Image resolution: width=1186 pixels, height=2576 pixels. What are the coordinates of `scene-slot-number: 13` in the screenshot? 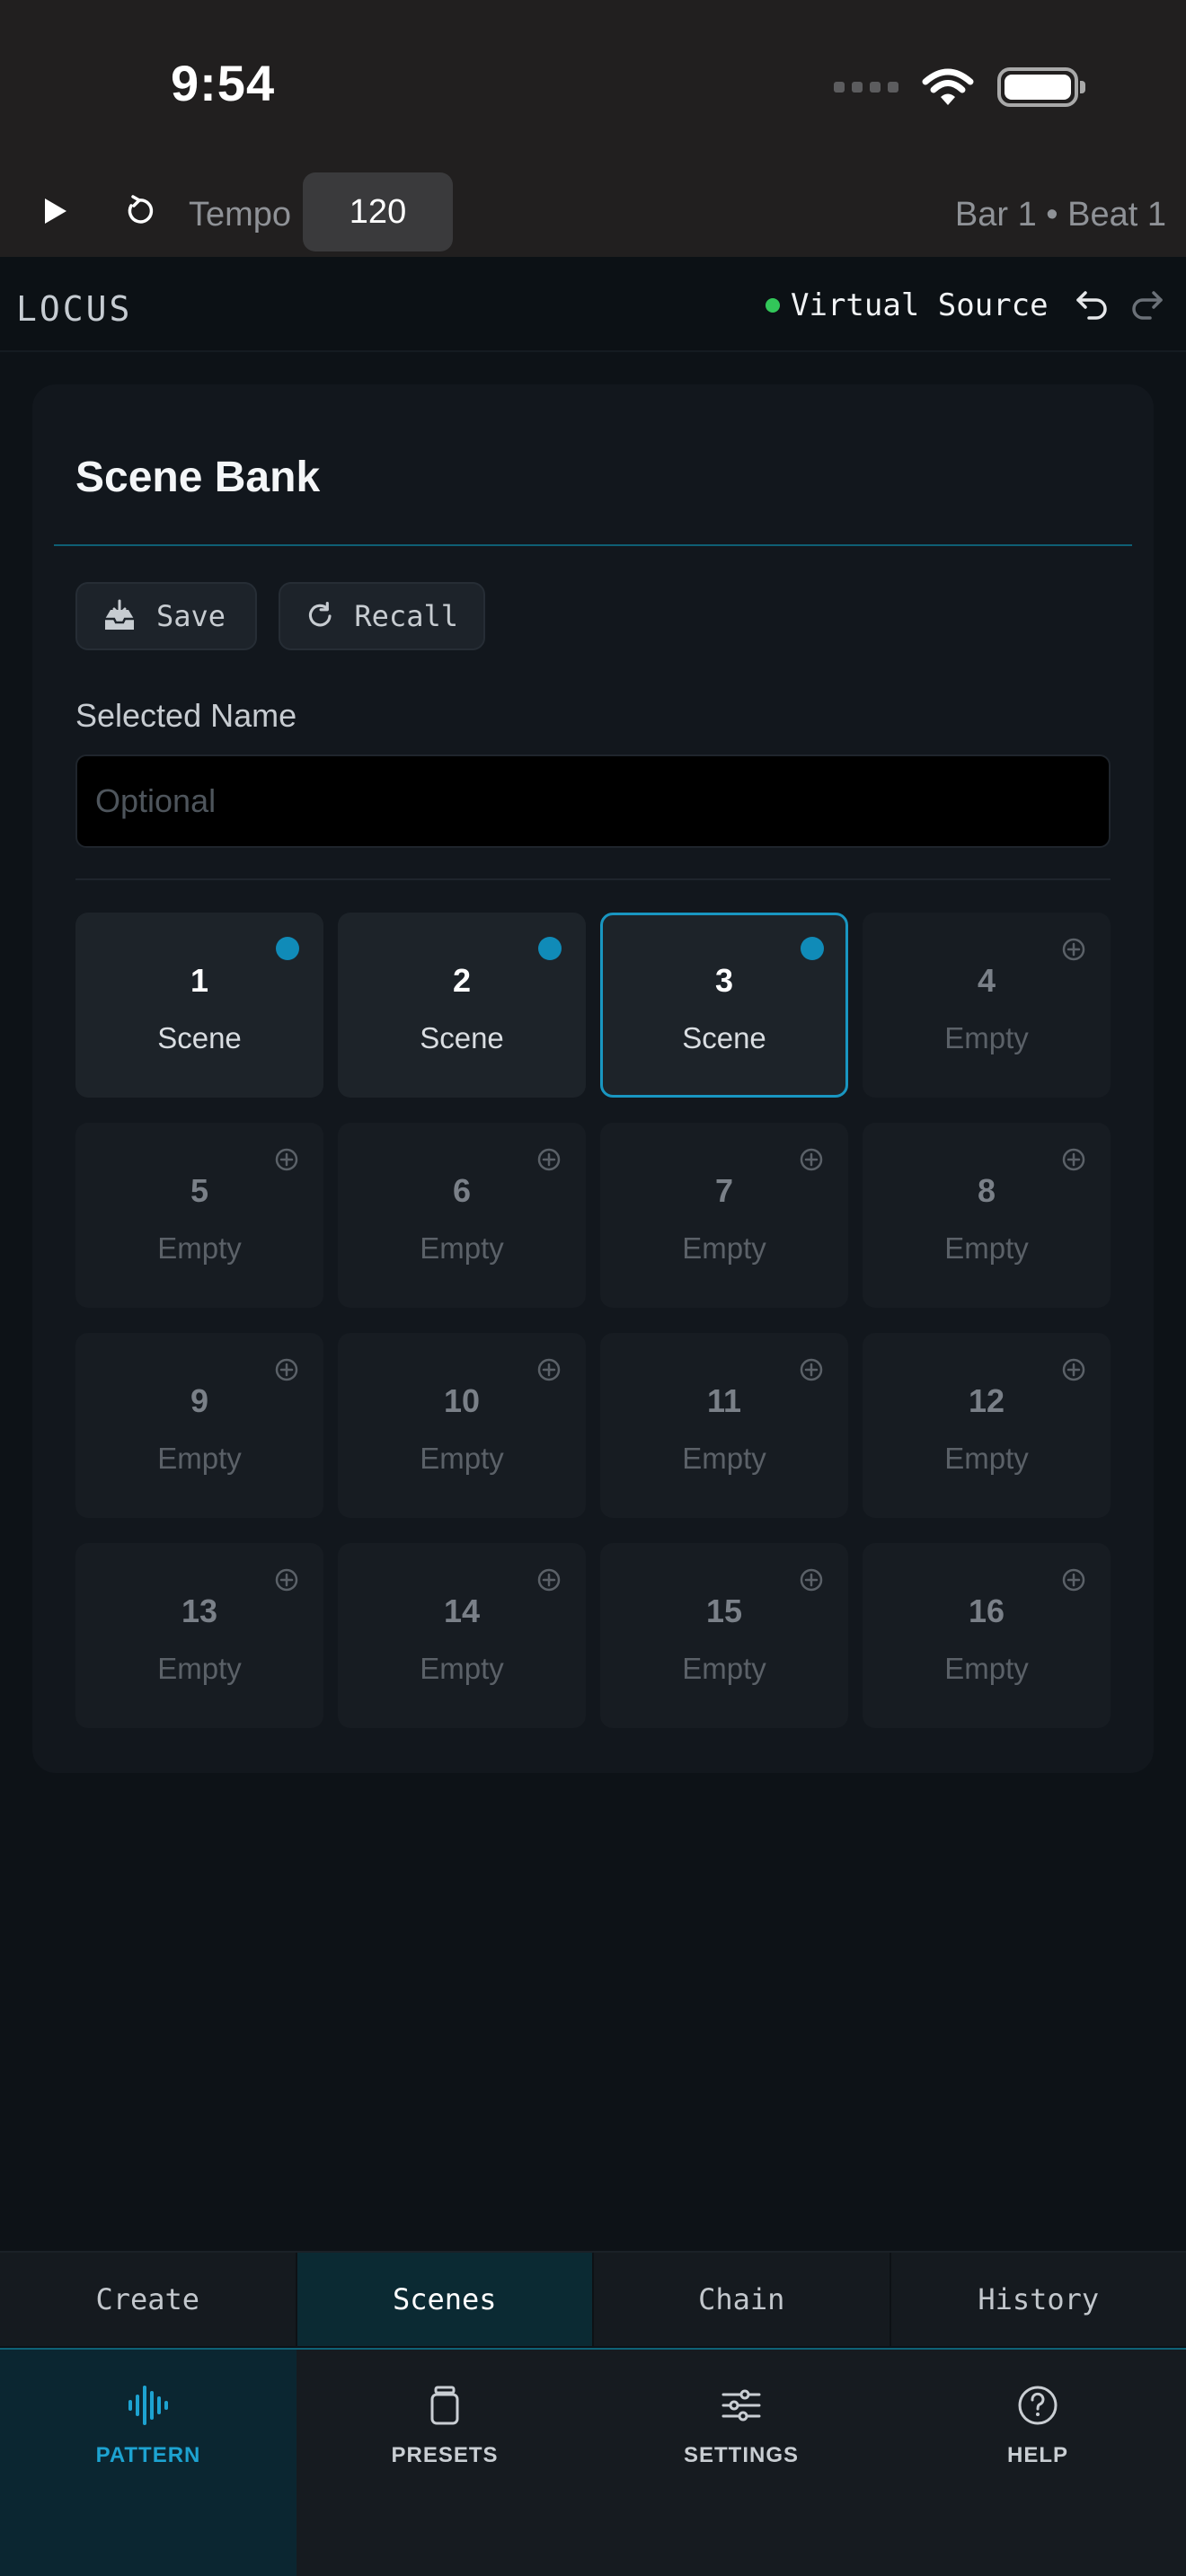 It's located at (199, 1610).